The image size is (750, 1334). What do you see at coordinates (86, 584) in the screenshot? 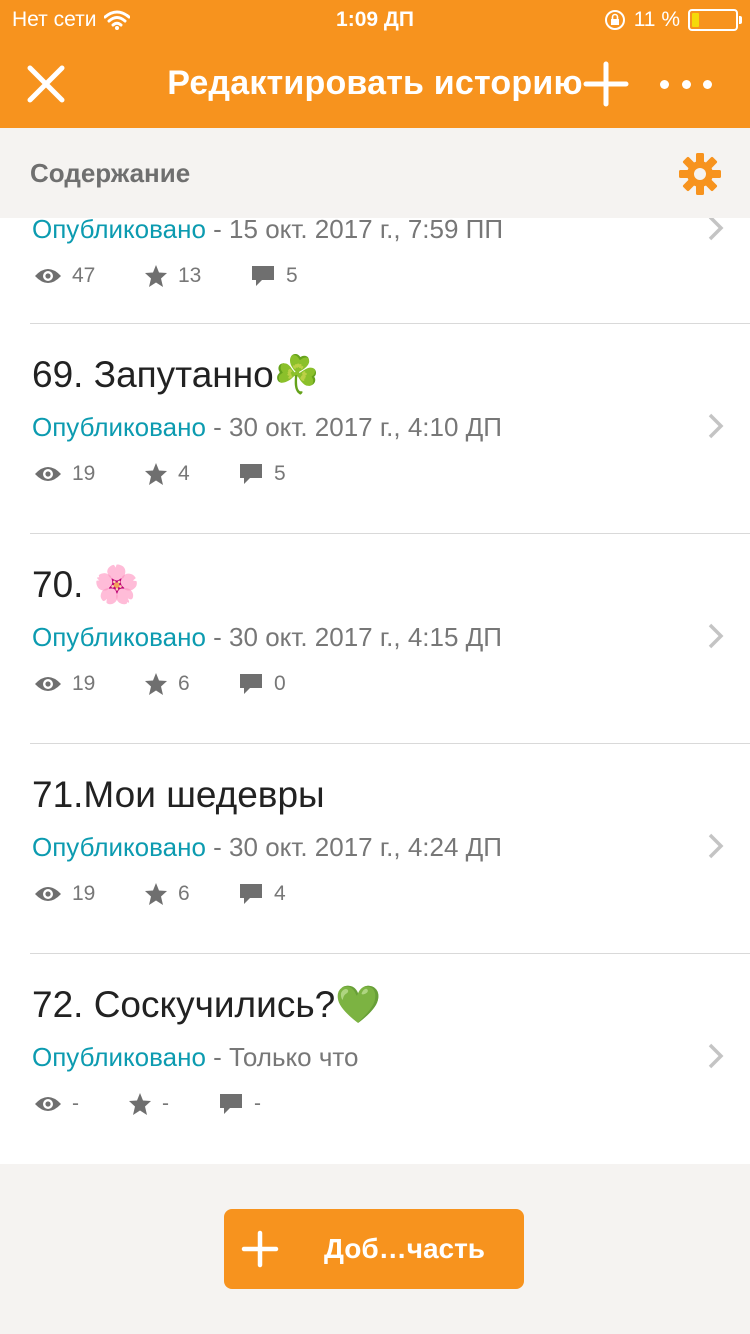
I see `part-title: 70. 🌸` at bounding box center [86, 584].